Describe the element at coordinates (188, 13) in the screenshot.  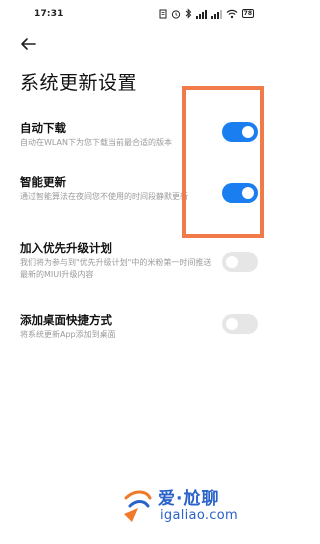
I see `bluetooth-icon` at that location.